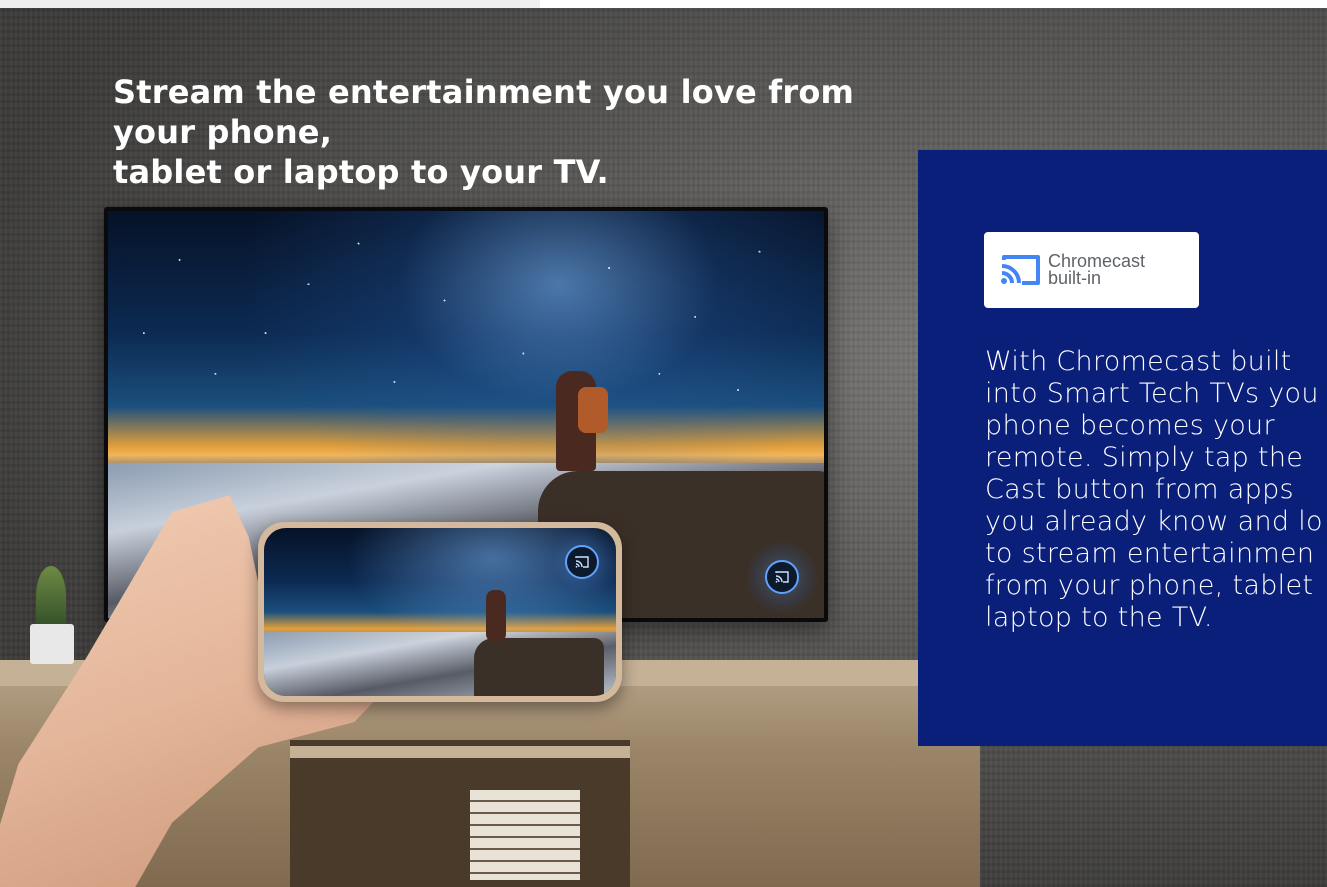 Image resolution: width=1327 pixels, height=887 pixels. Describe the element at coordinates (1075, 278) in the screenshot. I see `badge-line-2: built-in` at that location.